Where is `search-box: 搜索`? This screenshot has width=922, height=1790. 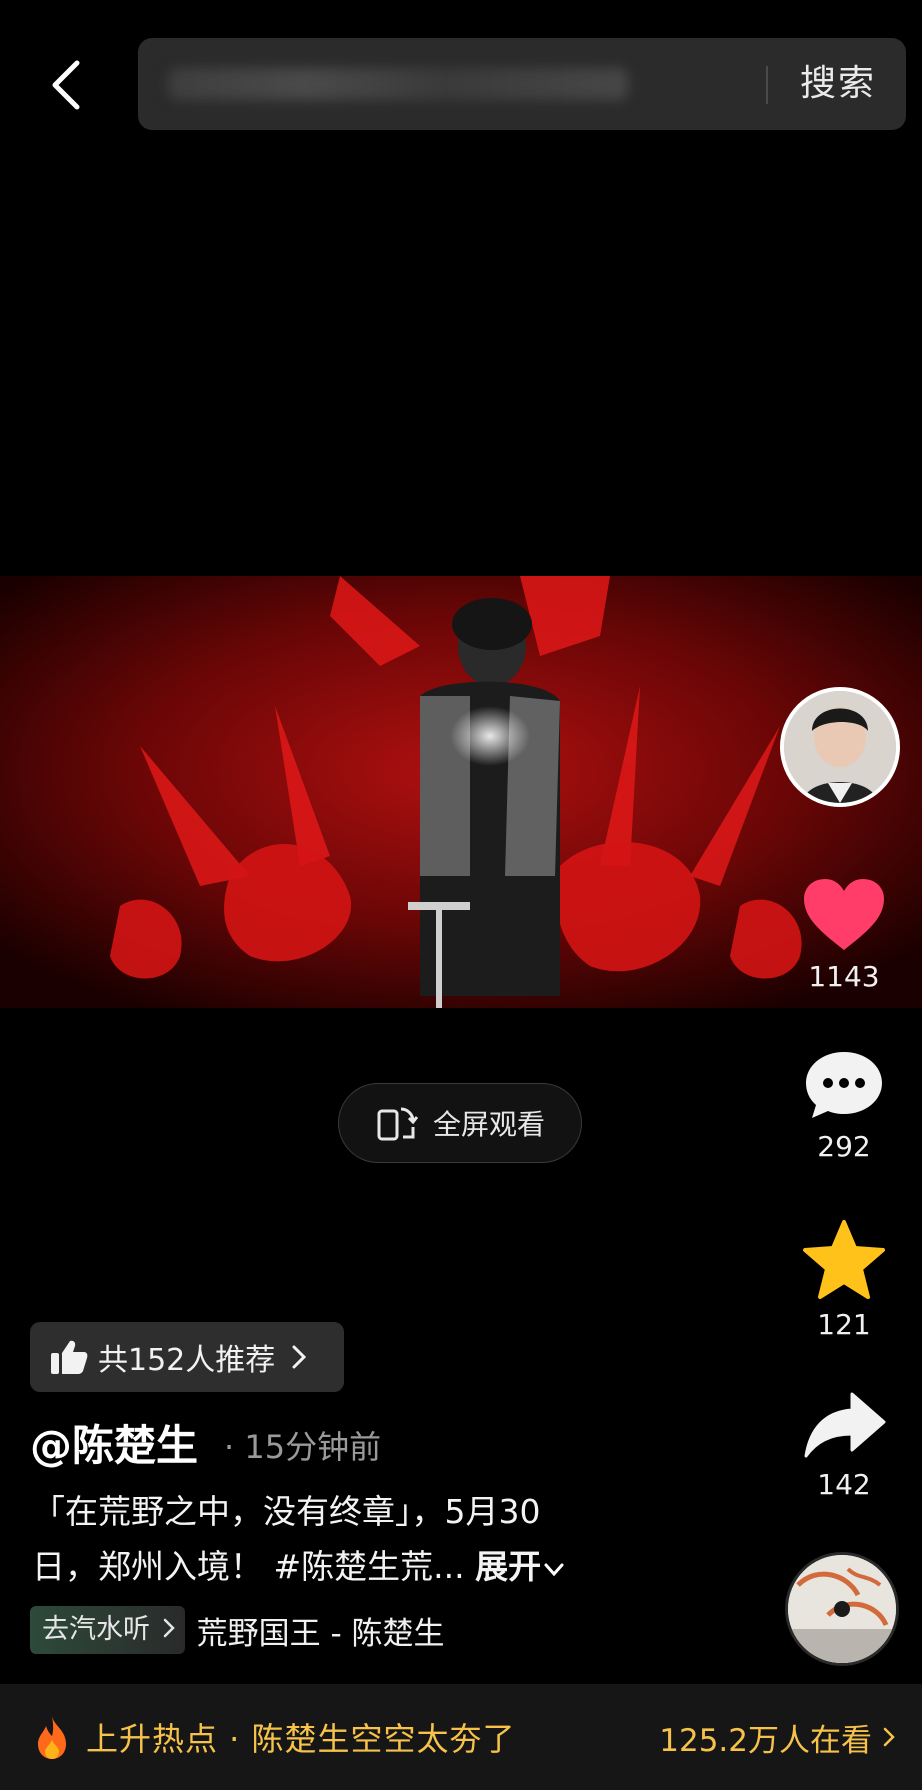
search-box: 搜索 is located at coordinates (522, 84).